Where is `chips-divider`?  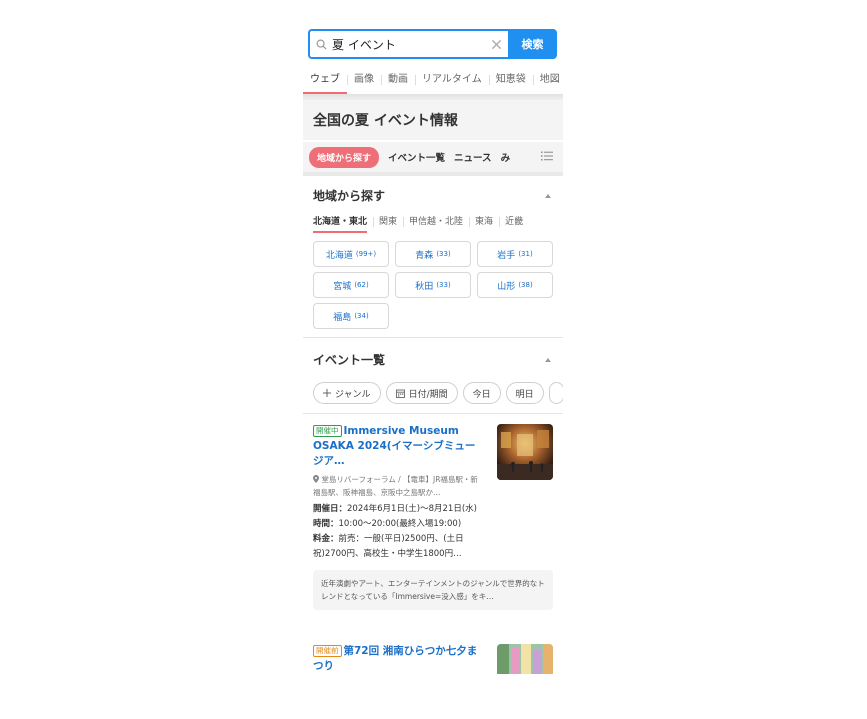
chips-divider is located at coordinates (433, 174).